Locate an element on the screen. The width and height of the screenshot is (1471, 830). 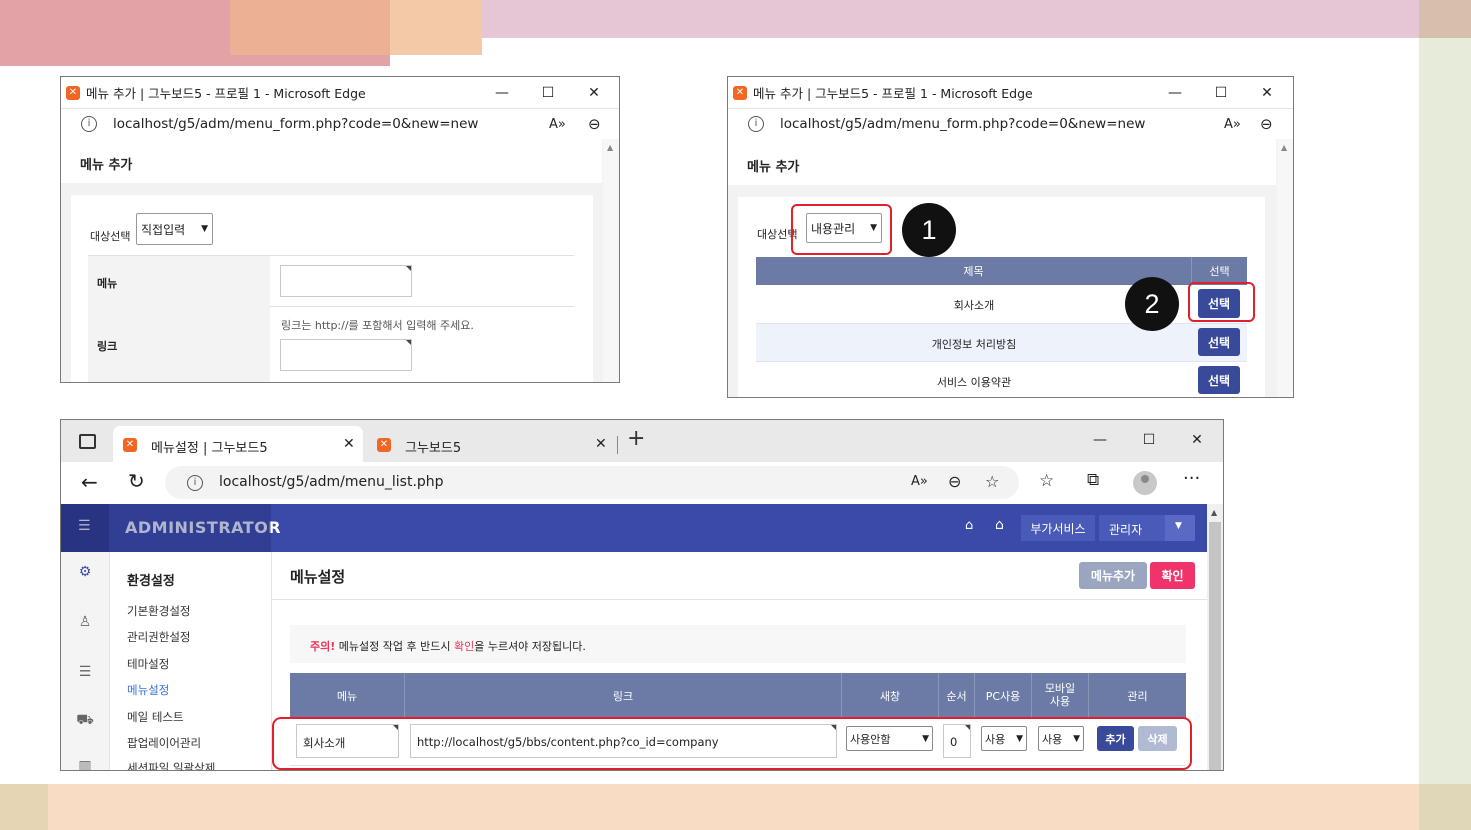
deco-bottom-right is located at coordinates (1445, 807).